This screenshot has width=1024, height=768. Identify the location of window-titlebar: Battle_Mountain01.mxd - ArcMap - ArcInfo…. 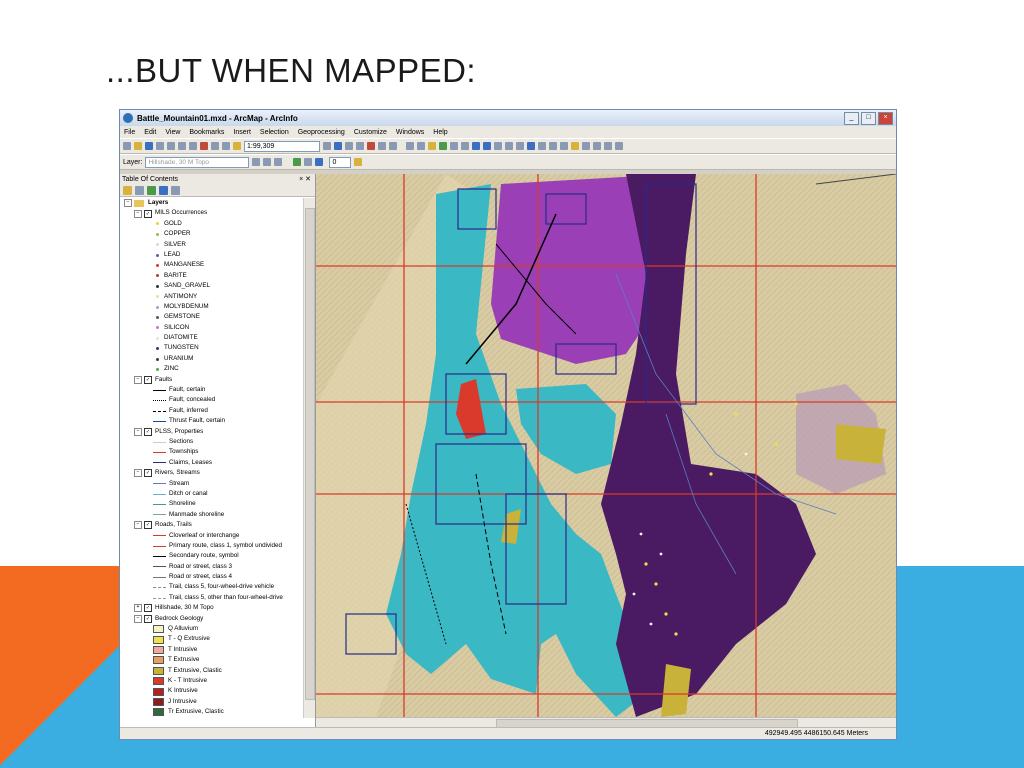
(508, 118).